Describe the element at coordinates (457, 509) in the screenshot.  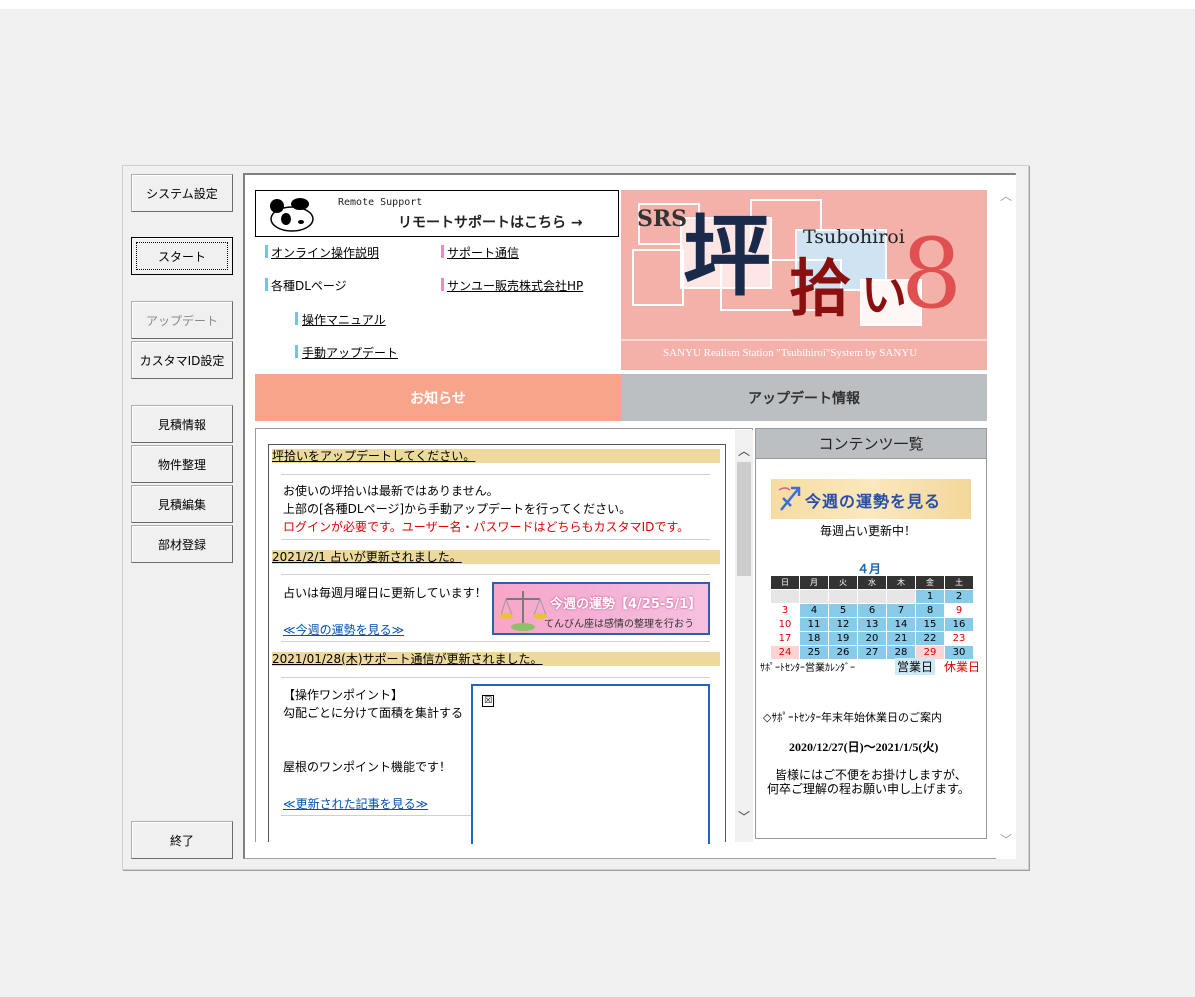
I see `news-text: 上部の[各種DLページ]から手動アップデートを行ってください。` at that location.